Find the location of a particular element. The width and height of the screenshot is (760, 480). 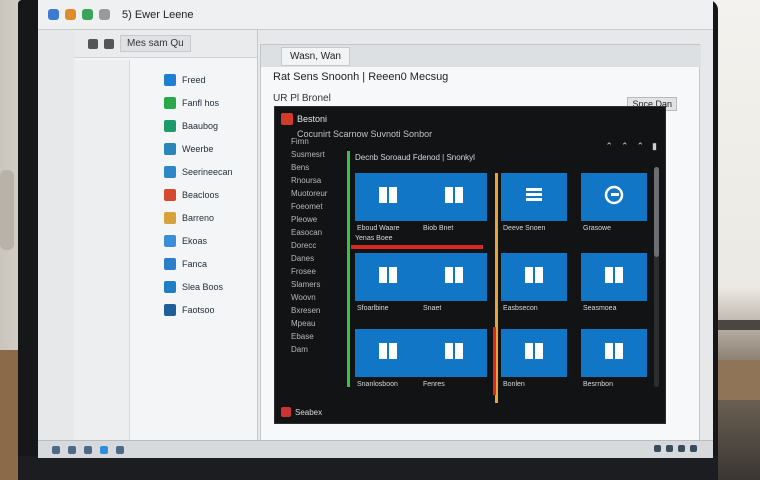

main-window-subtitle: UR Pl Bronel is located at coordinates (302, 98).